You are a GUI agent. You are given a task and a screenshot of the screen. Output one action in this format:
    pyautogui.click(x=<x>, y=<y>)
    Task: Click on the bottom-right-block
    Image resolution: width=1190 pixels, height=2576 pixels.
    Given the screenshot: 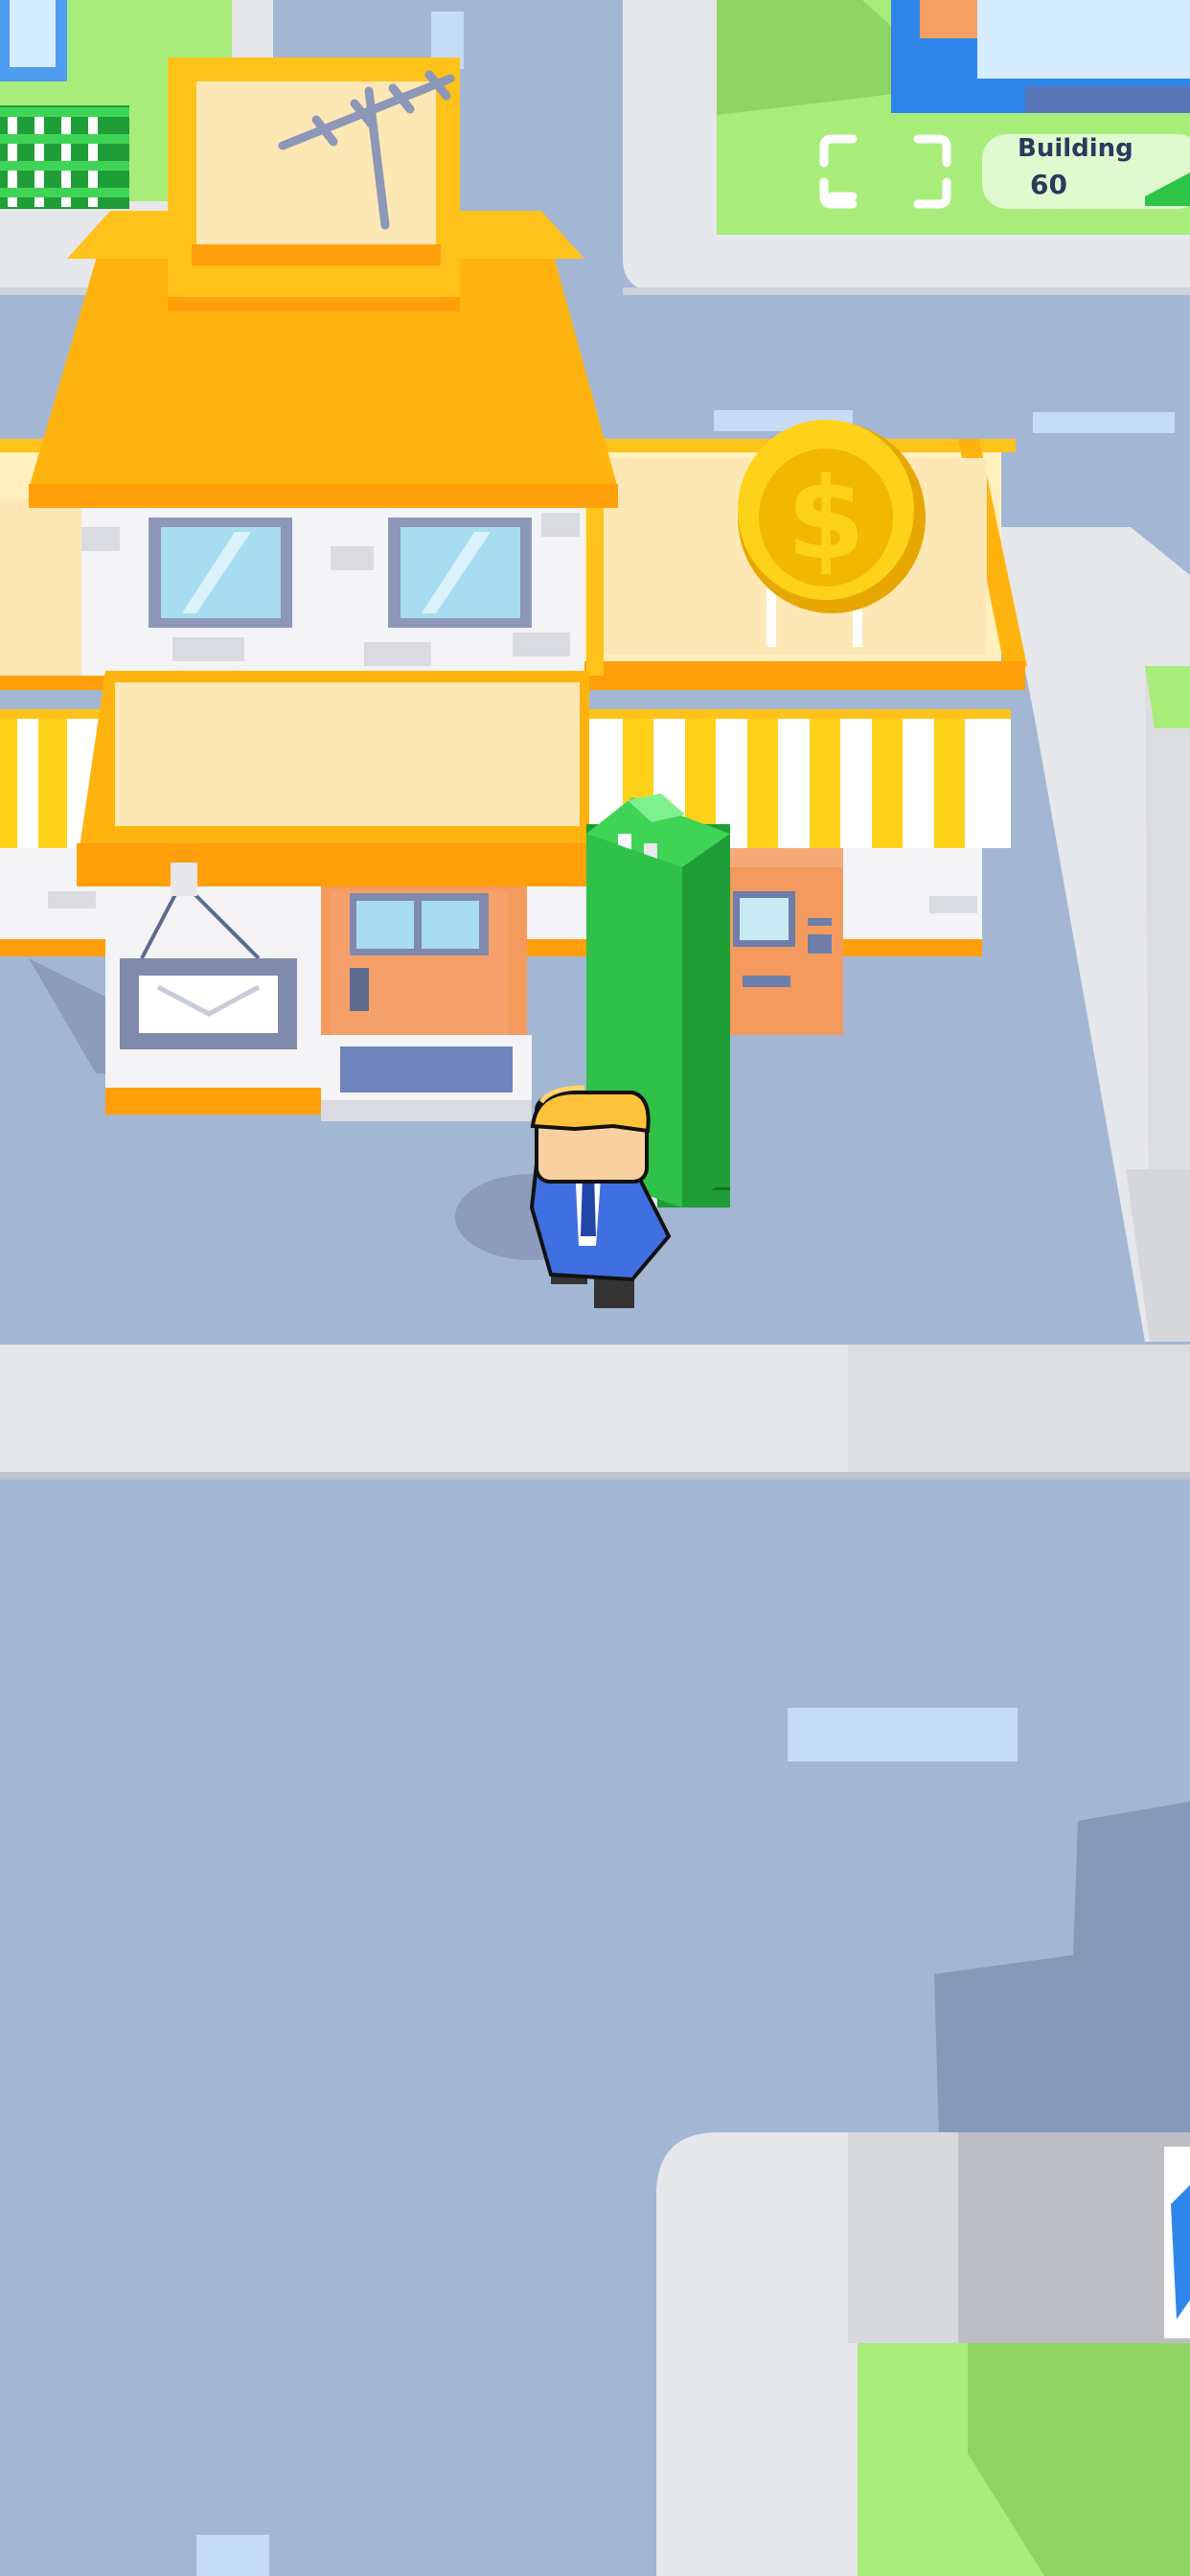 What is the action you would take?
    pyautogui.click(x=923, y=2354)
    